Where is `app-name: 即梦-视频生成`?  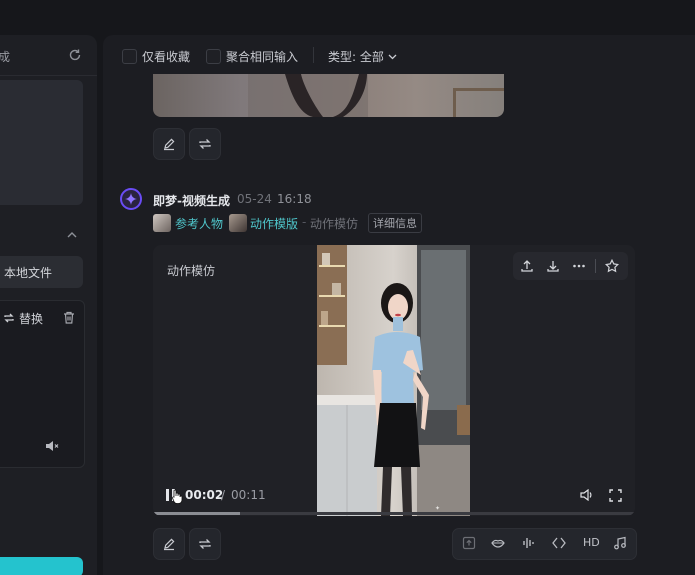
app-name: 即梦-视频生成 is located at coordinates (191, 201).